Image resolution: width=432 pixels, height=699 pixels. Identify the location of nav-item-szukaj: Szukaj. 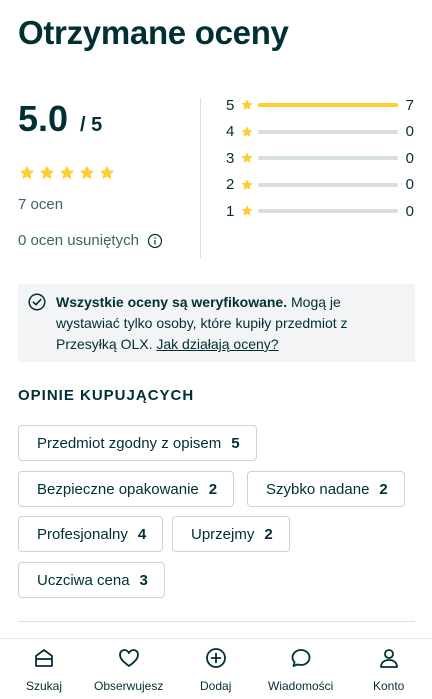
(44, 670).